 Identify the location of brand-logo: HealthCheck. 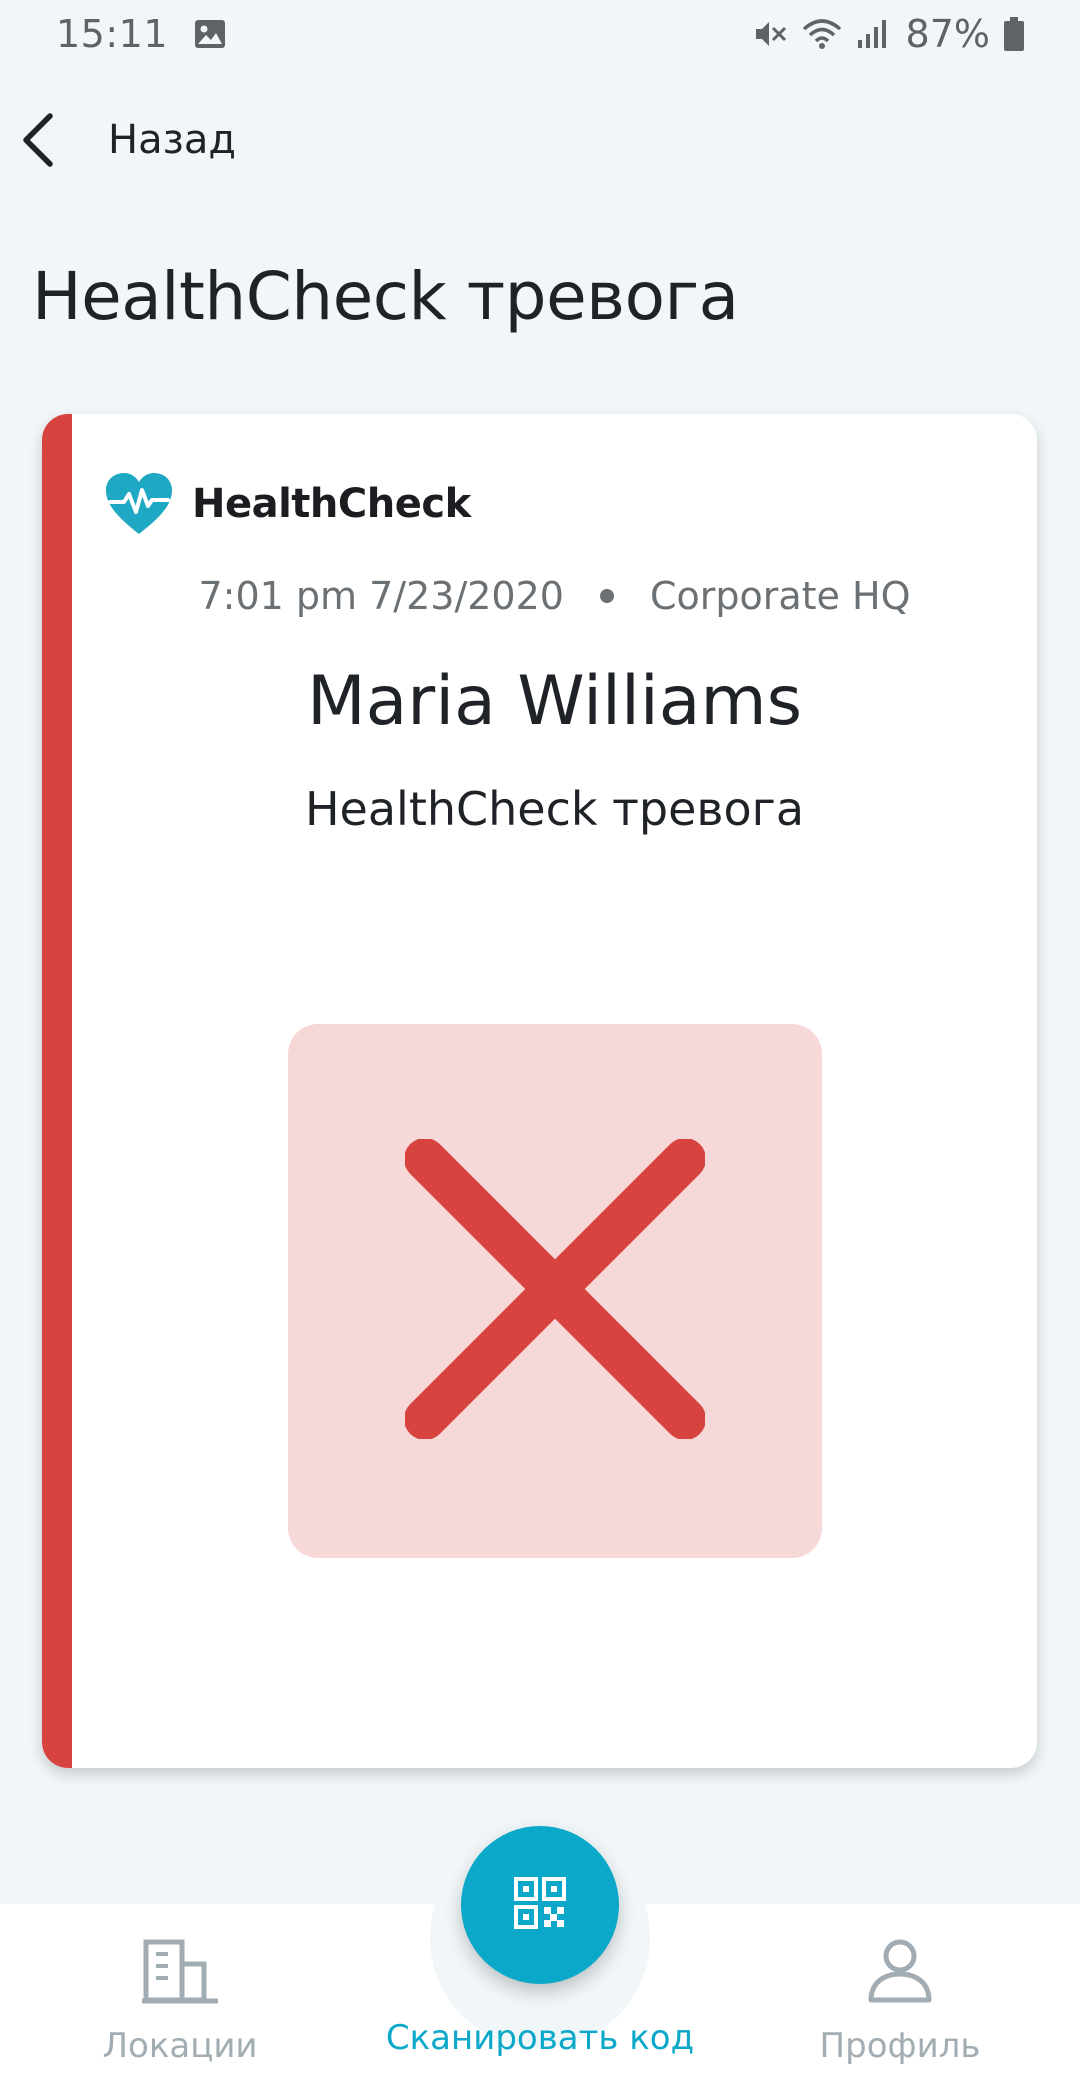
(287, 504).